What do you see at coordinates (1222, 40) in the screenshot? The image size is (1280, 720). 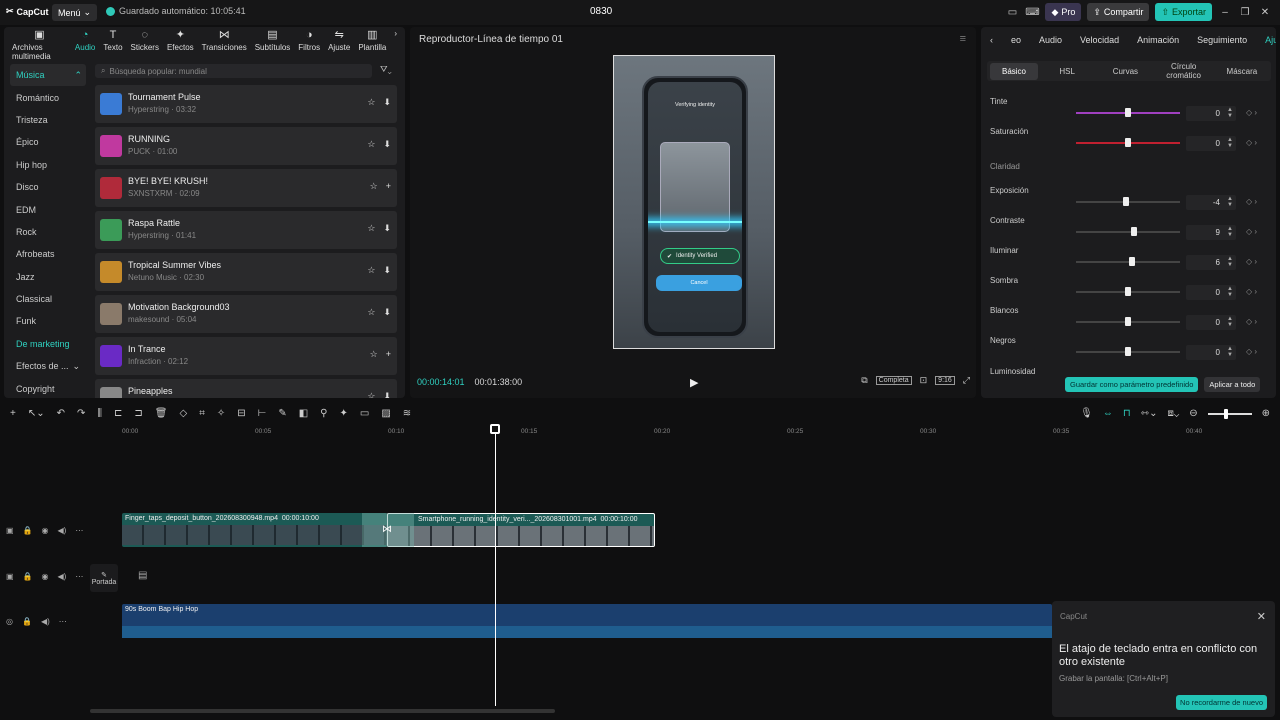 I see `right-tab-4: Seguimiento` at bounding box center [1222, 40].